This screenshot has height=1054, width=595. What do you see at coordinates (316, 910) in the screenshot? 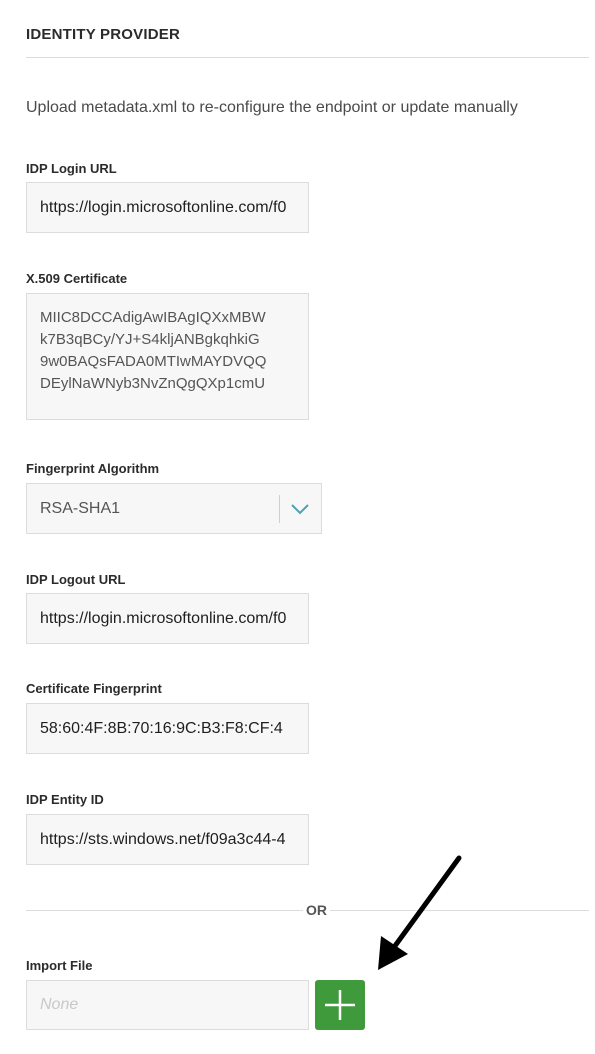
I see `or-separator-text: OR` at bounding box center [316, 910].